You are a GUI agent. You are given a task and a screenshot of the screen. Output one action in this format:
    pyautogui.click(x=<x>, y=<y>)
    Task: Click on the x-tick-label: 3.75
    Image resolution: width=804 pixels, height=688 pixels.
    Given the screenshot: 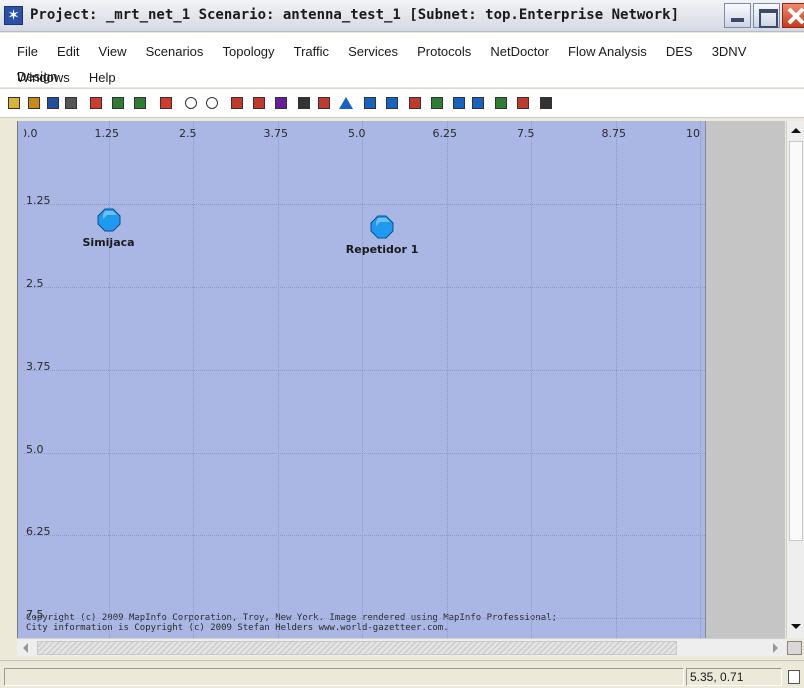 What is the action you would take?
    pyautogui.click(x=276, y=133)
    